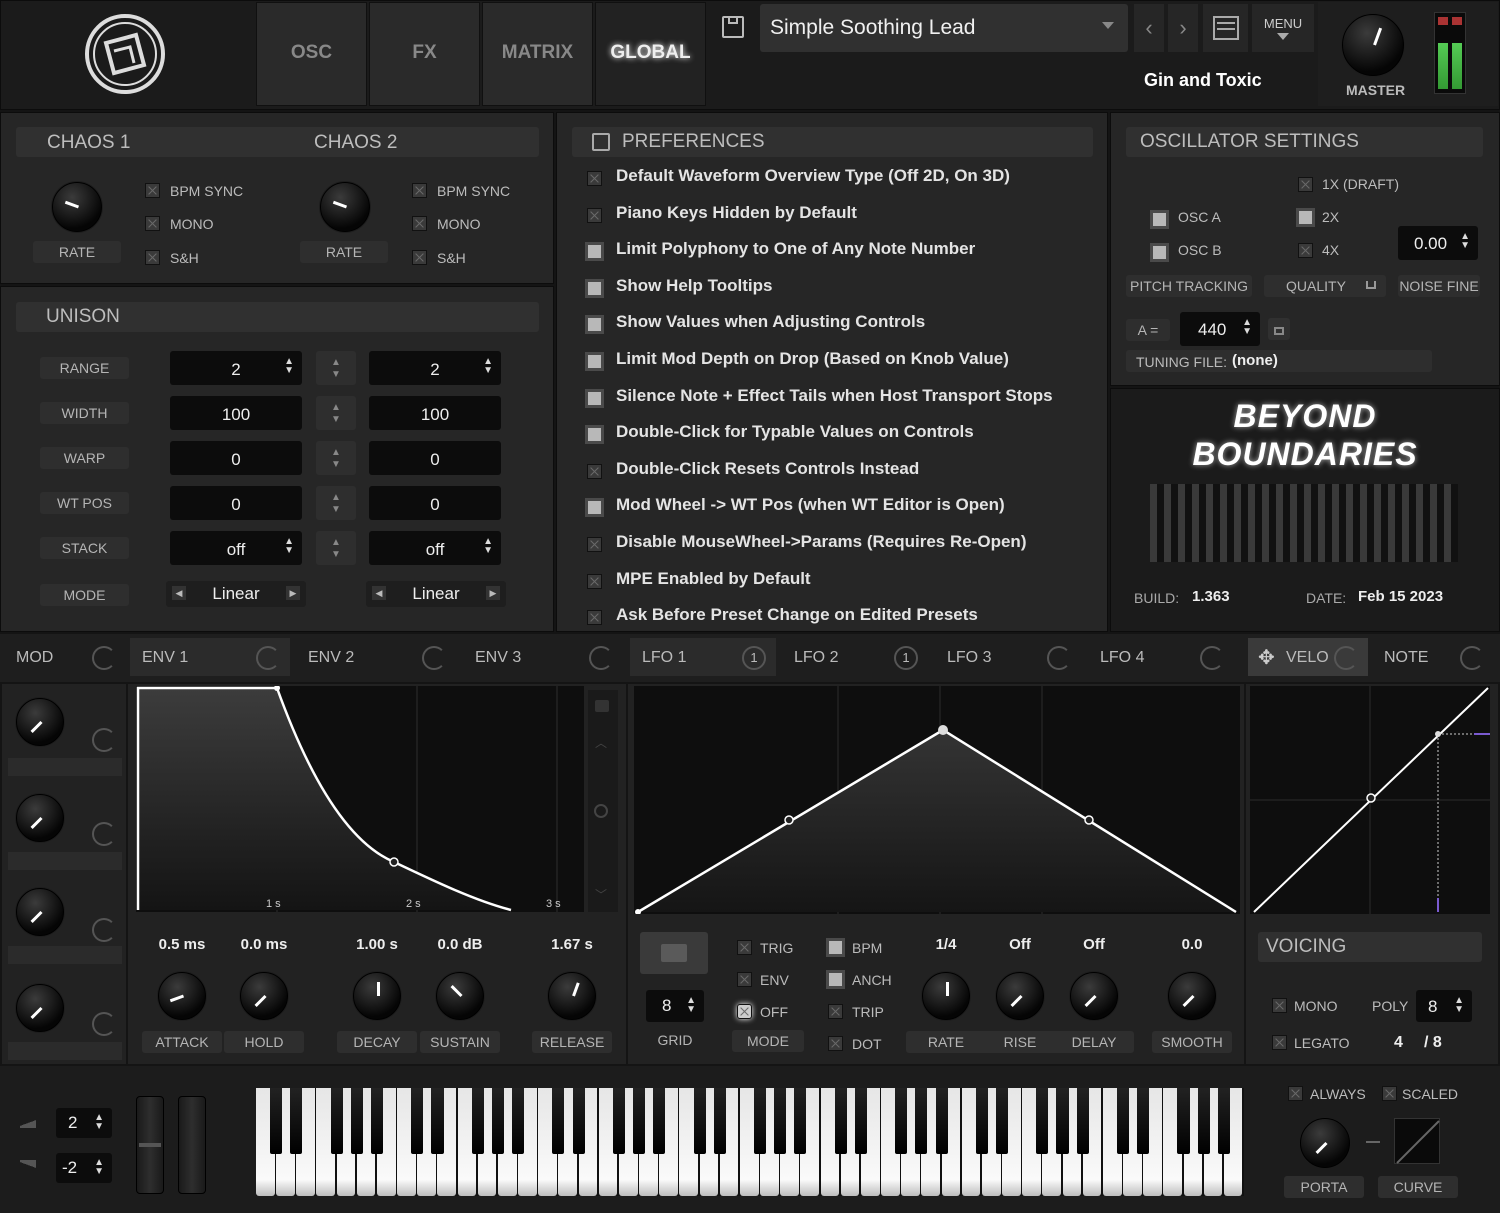 This screenshot has width=1500, height=1213. What do you see at coordinates (1305, 184) in the screenshot?
I see `quality-1x-checkbox` at bounding box center [1305, 184].